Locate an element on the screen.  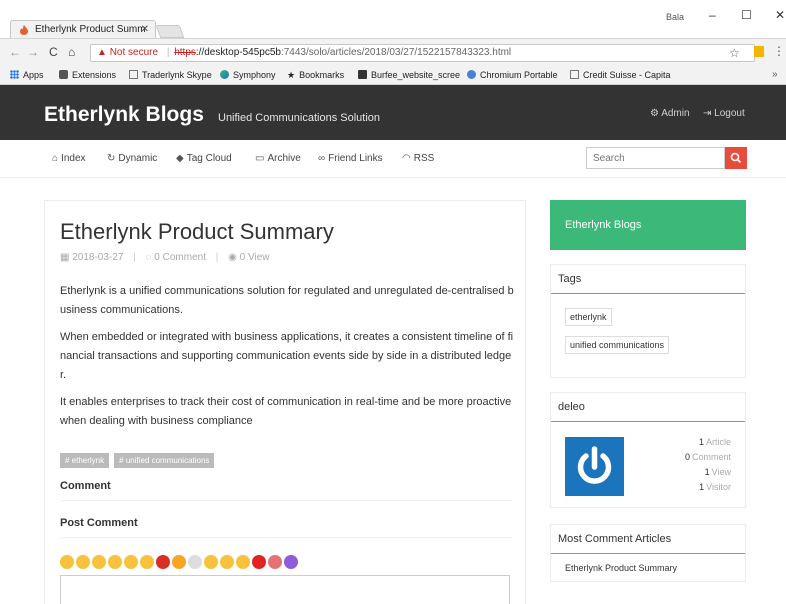
site-subtitle: Unified Communications Solution is located at coordinates (299, 118).